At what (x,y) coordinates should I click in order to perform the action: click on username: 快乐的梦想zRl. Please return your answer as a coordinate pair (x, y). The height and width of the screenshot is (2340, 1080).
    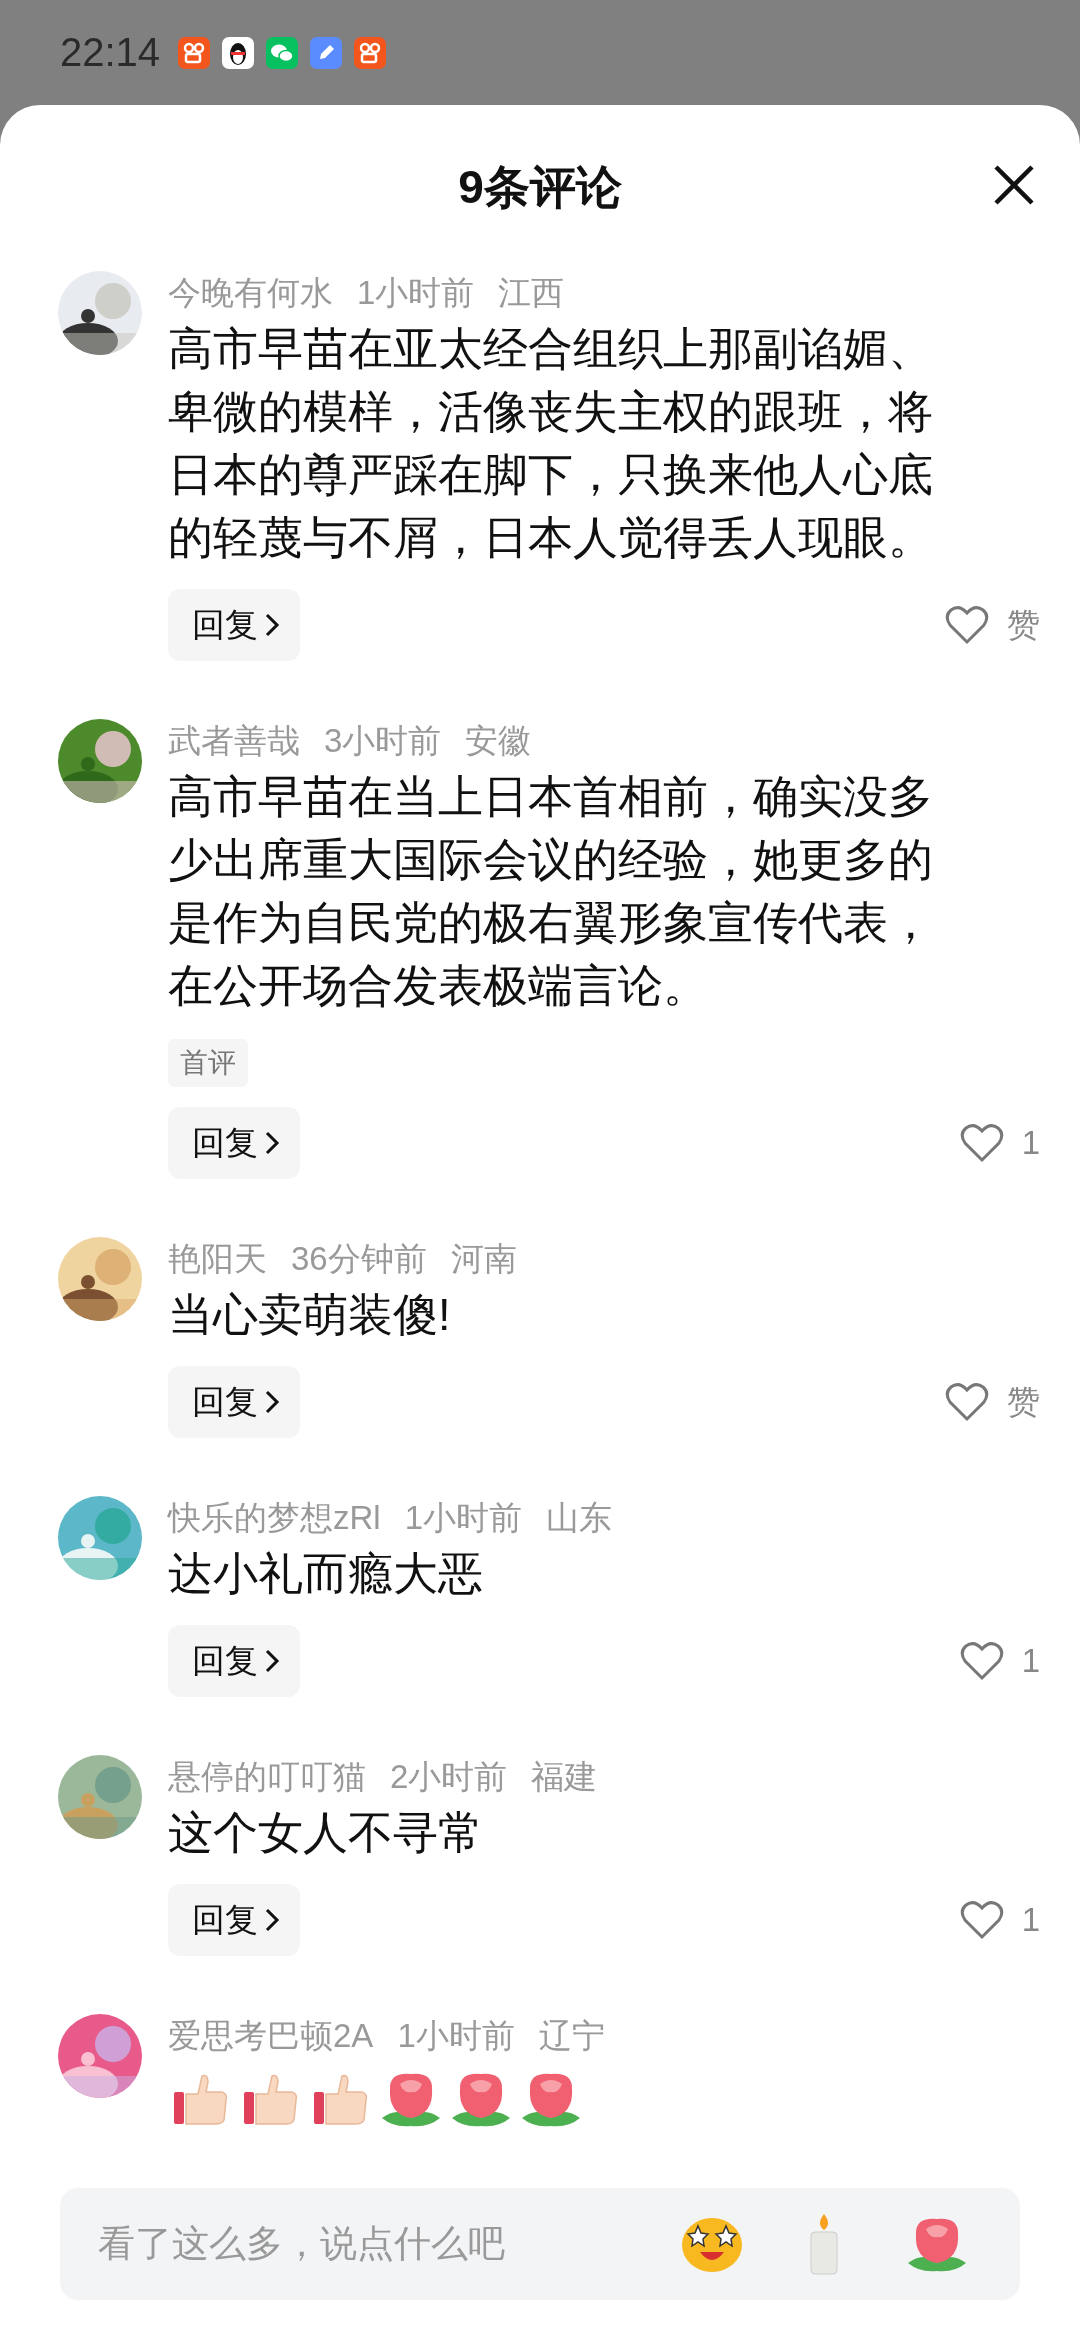
    Looking at the image, I should click on (274, 1518).